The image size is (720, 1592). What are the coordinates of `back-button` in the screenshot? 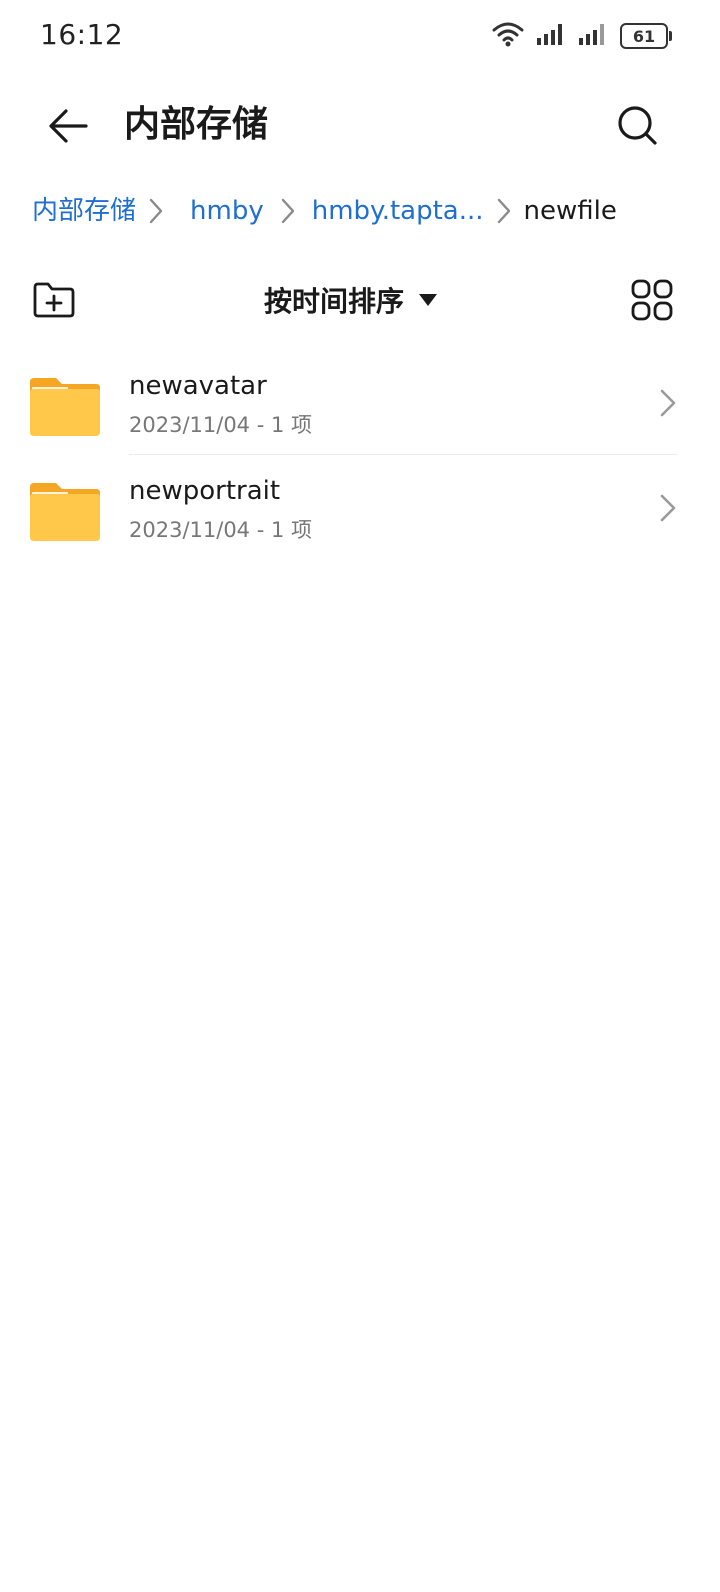 It's located at (68, 126).